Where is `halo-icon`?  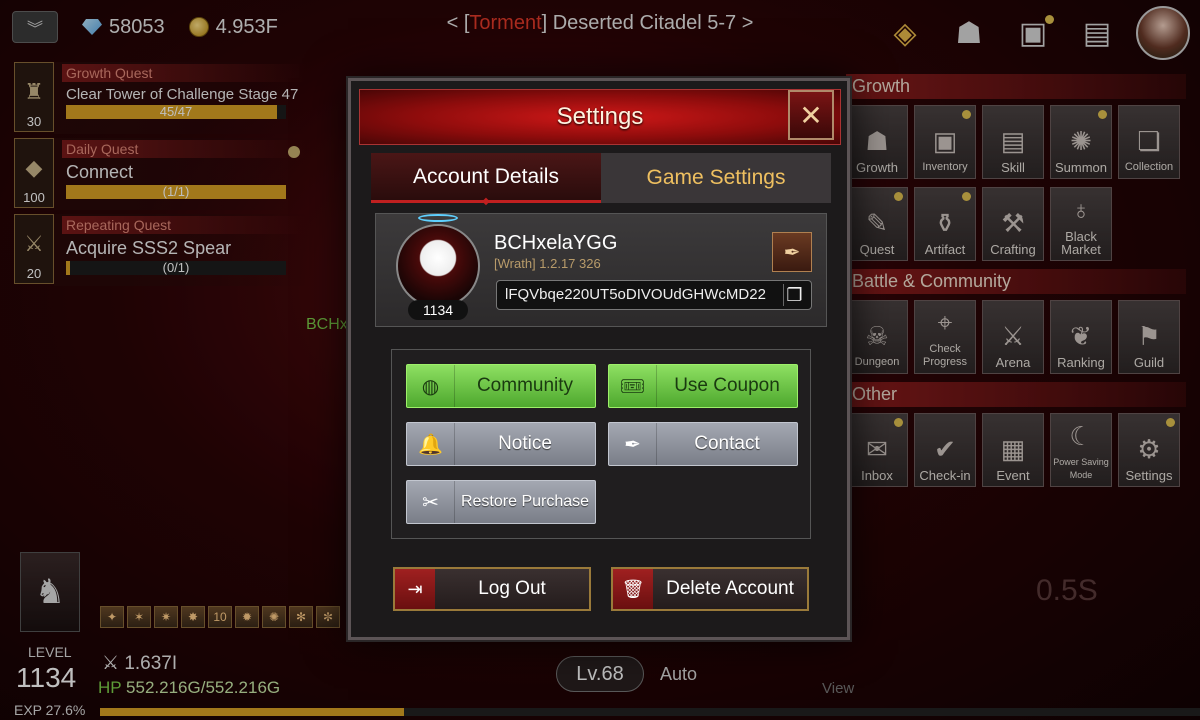 halo-icon is located at coordinates (438, 218).